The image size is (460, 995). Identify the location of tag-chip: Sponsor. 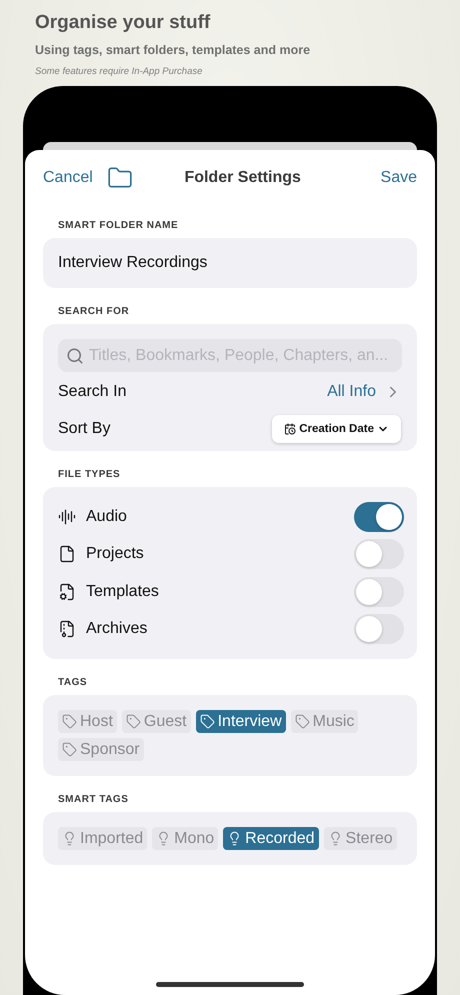
(101, 749).